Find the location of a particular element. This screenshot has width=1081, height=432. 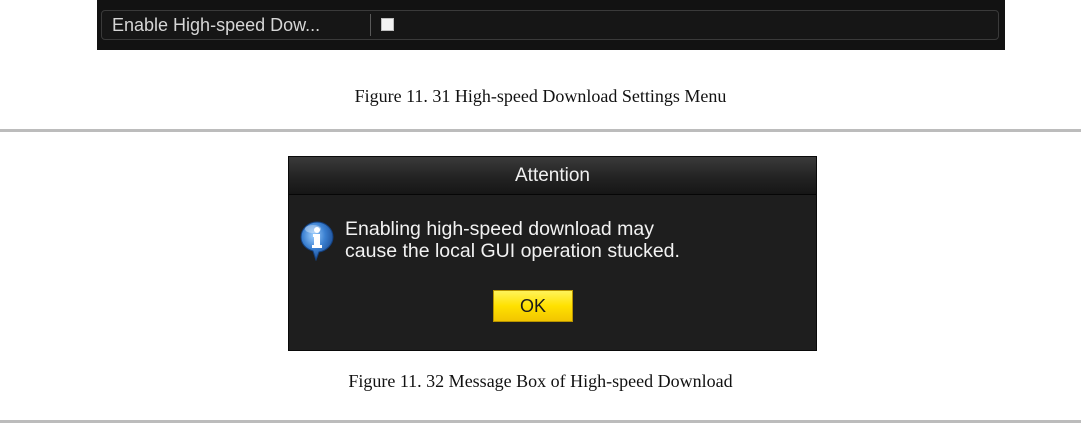

info-icon is located at coordinates (317, 241).